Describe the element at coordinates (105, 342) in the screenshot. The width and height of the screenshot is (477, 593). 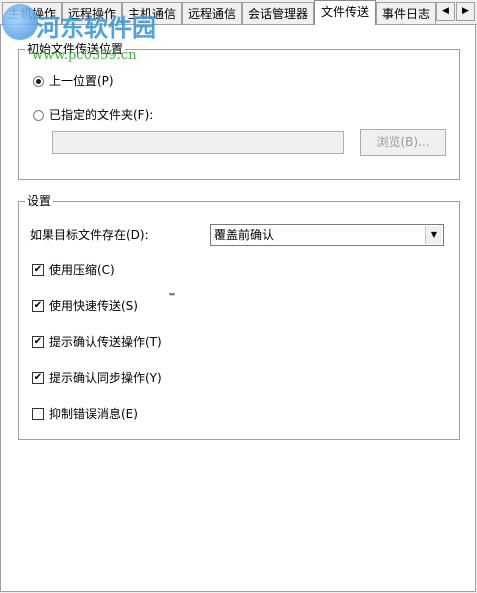
I see `checkbox-confirm-transfer-label: 提示确认传送操作(T)` at that location.